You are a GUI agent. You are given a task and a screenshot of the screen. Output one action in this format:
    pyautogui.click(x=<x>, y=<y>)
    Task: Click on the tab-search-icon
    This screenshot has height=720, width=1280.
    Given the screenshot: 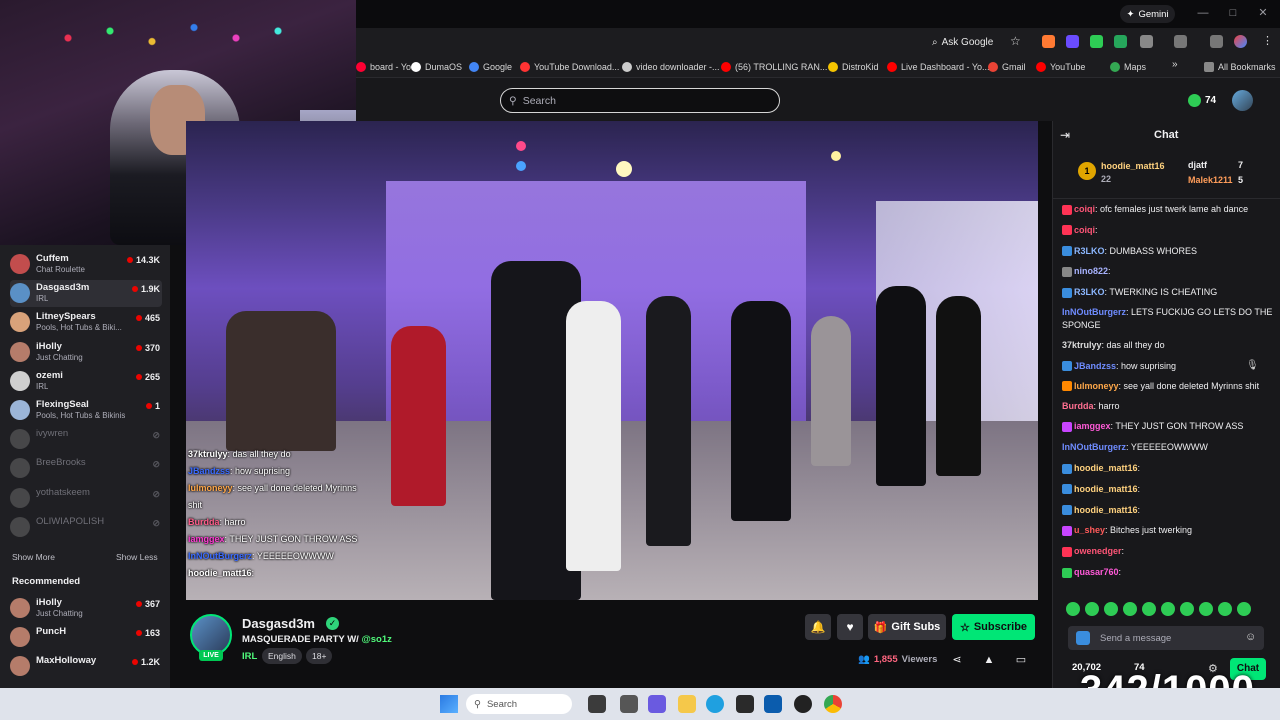 What is the action you would take?
    pyautogui.click(x=1216, y=41)
    